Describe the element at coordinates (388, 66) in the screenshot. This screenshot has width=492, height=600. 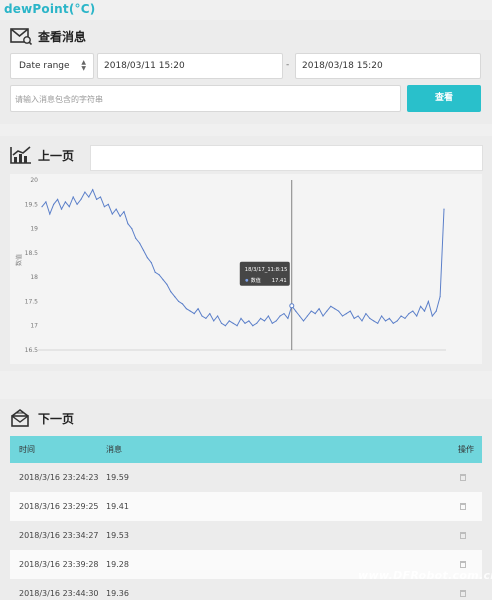
I see `end-date-input: 2018/03/18 15:20` at that location.